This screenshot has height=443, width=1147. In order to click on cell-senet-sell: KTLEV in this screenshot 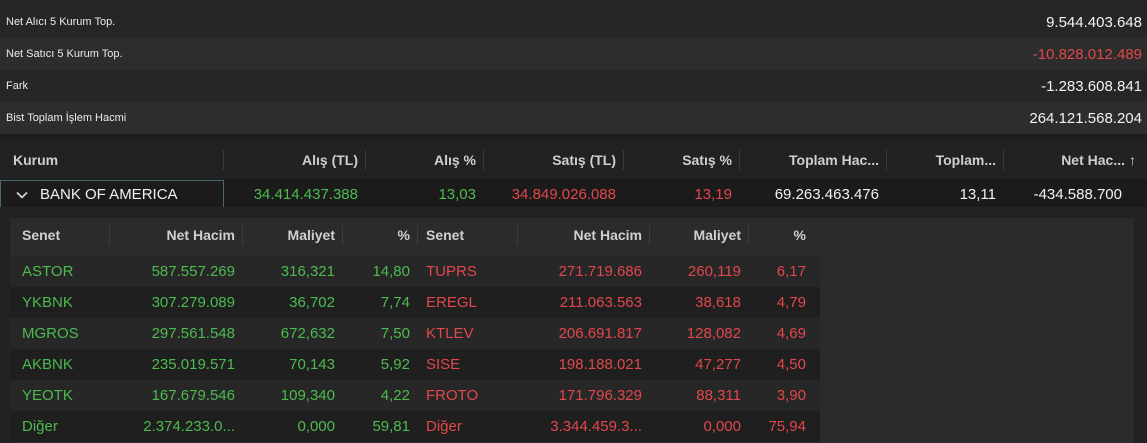, I will do `click(450, 333)`.